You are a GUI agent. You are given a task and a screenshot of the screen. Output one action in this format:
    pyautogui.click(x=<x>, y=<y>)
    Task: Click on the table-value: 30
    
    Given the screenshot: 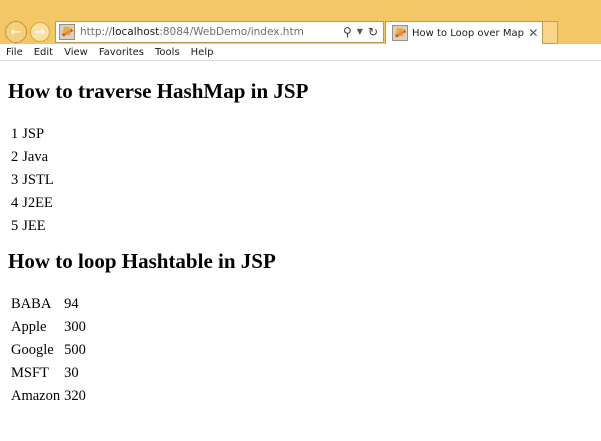 What is the action you would take?
    pyautogui.click(x=71, y=373)
    